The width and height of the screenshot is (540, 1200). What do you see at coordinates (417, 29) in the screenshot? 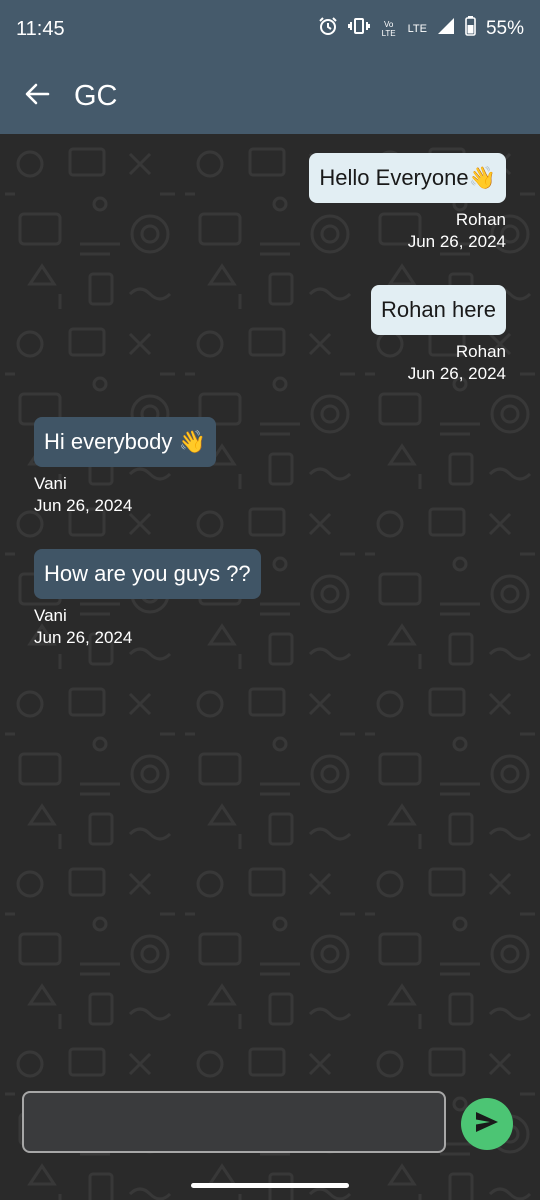
I see `network-label: LTE` at bounding box center [417, 29].